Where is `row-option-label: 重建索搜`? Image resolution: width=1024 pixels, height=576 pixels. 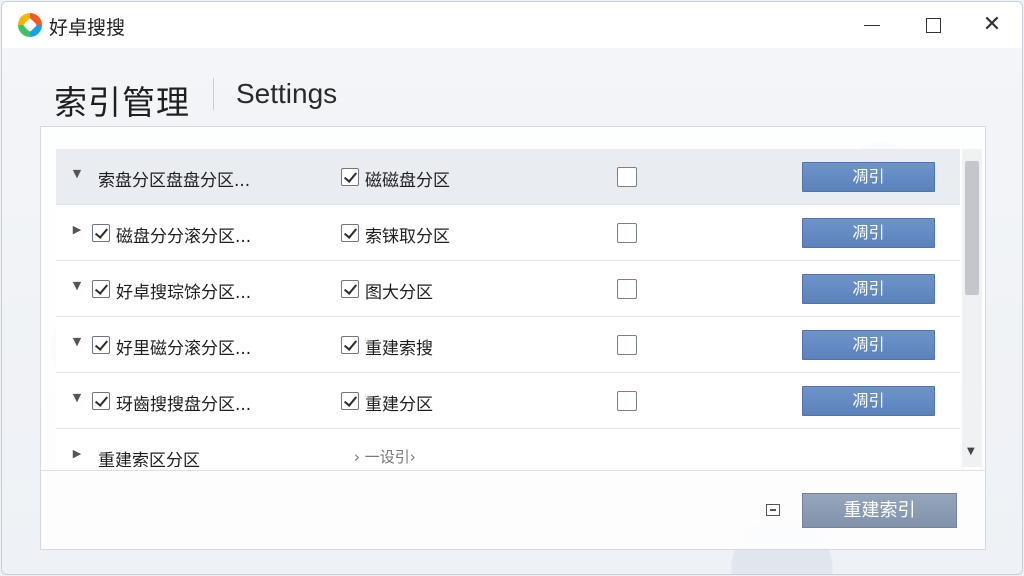
row-option-label: 重建索搜 is located at coordinates (399, 349).